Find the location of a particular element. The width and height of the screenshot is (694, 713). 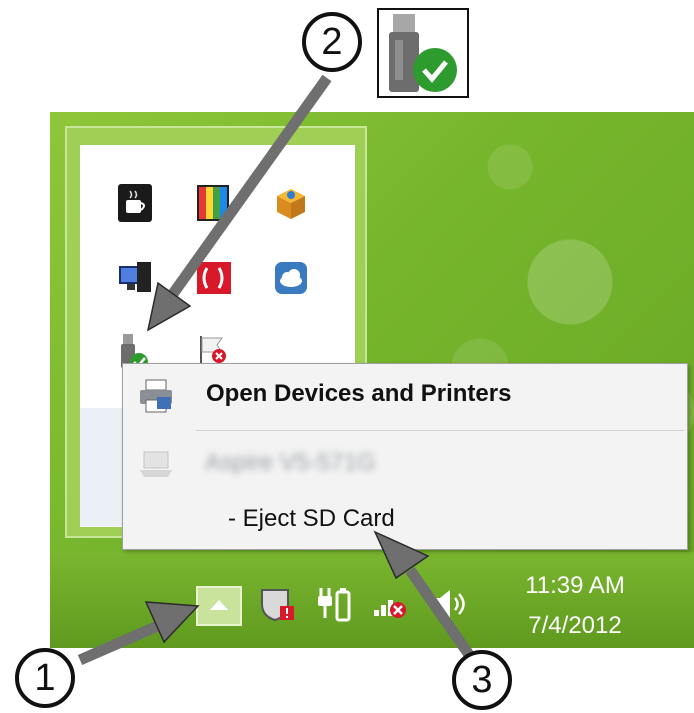

arrow-3-head is located at coordinates (401, 555).